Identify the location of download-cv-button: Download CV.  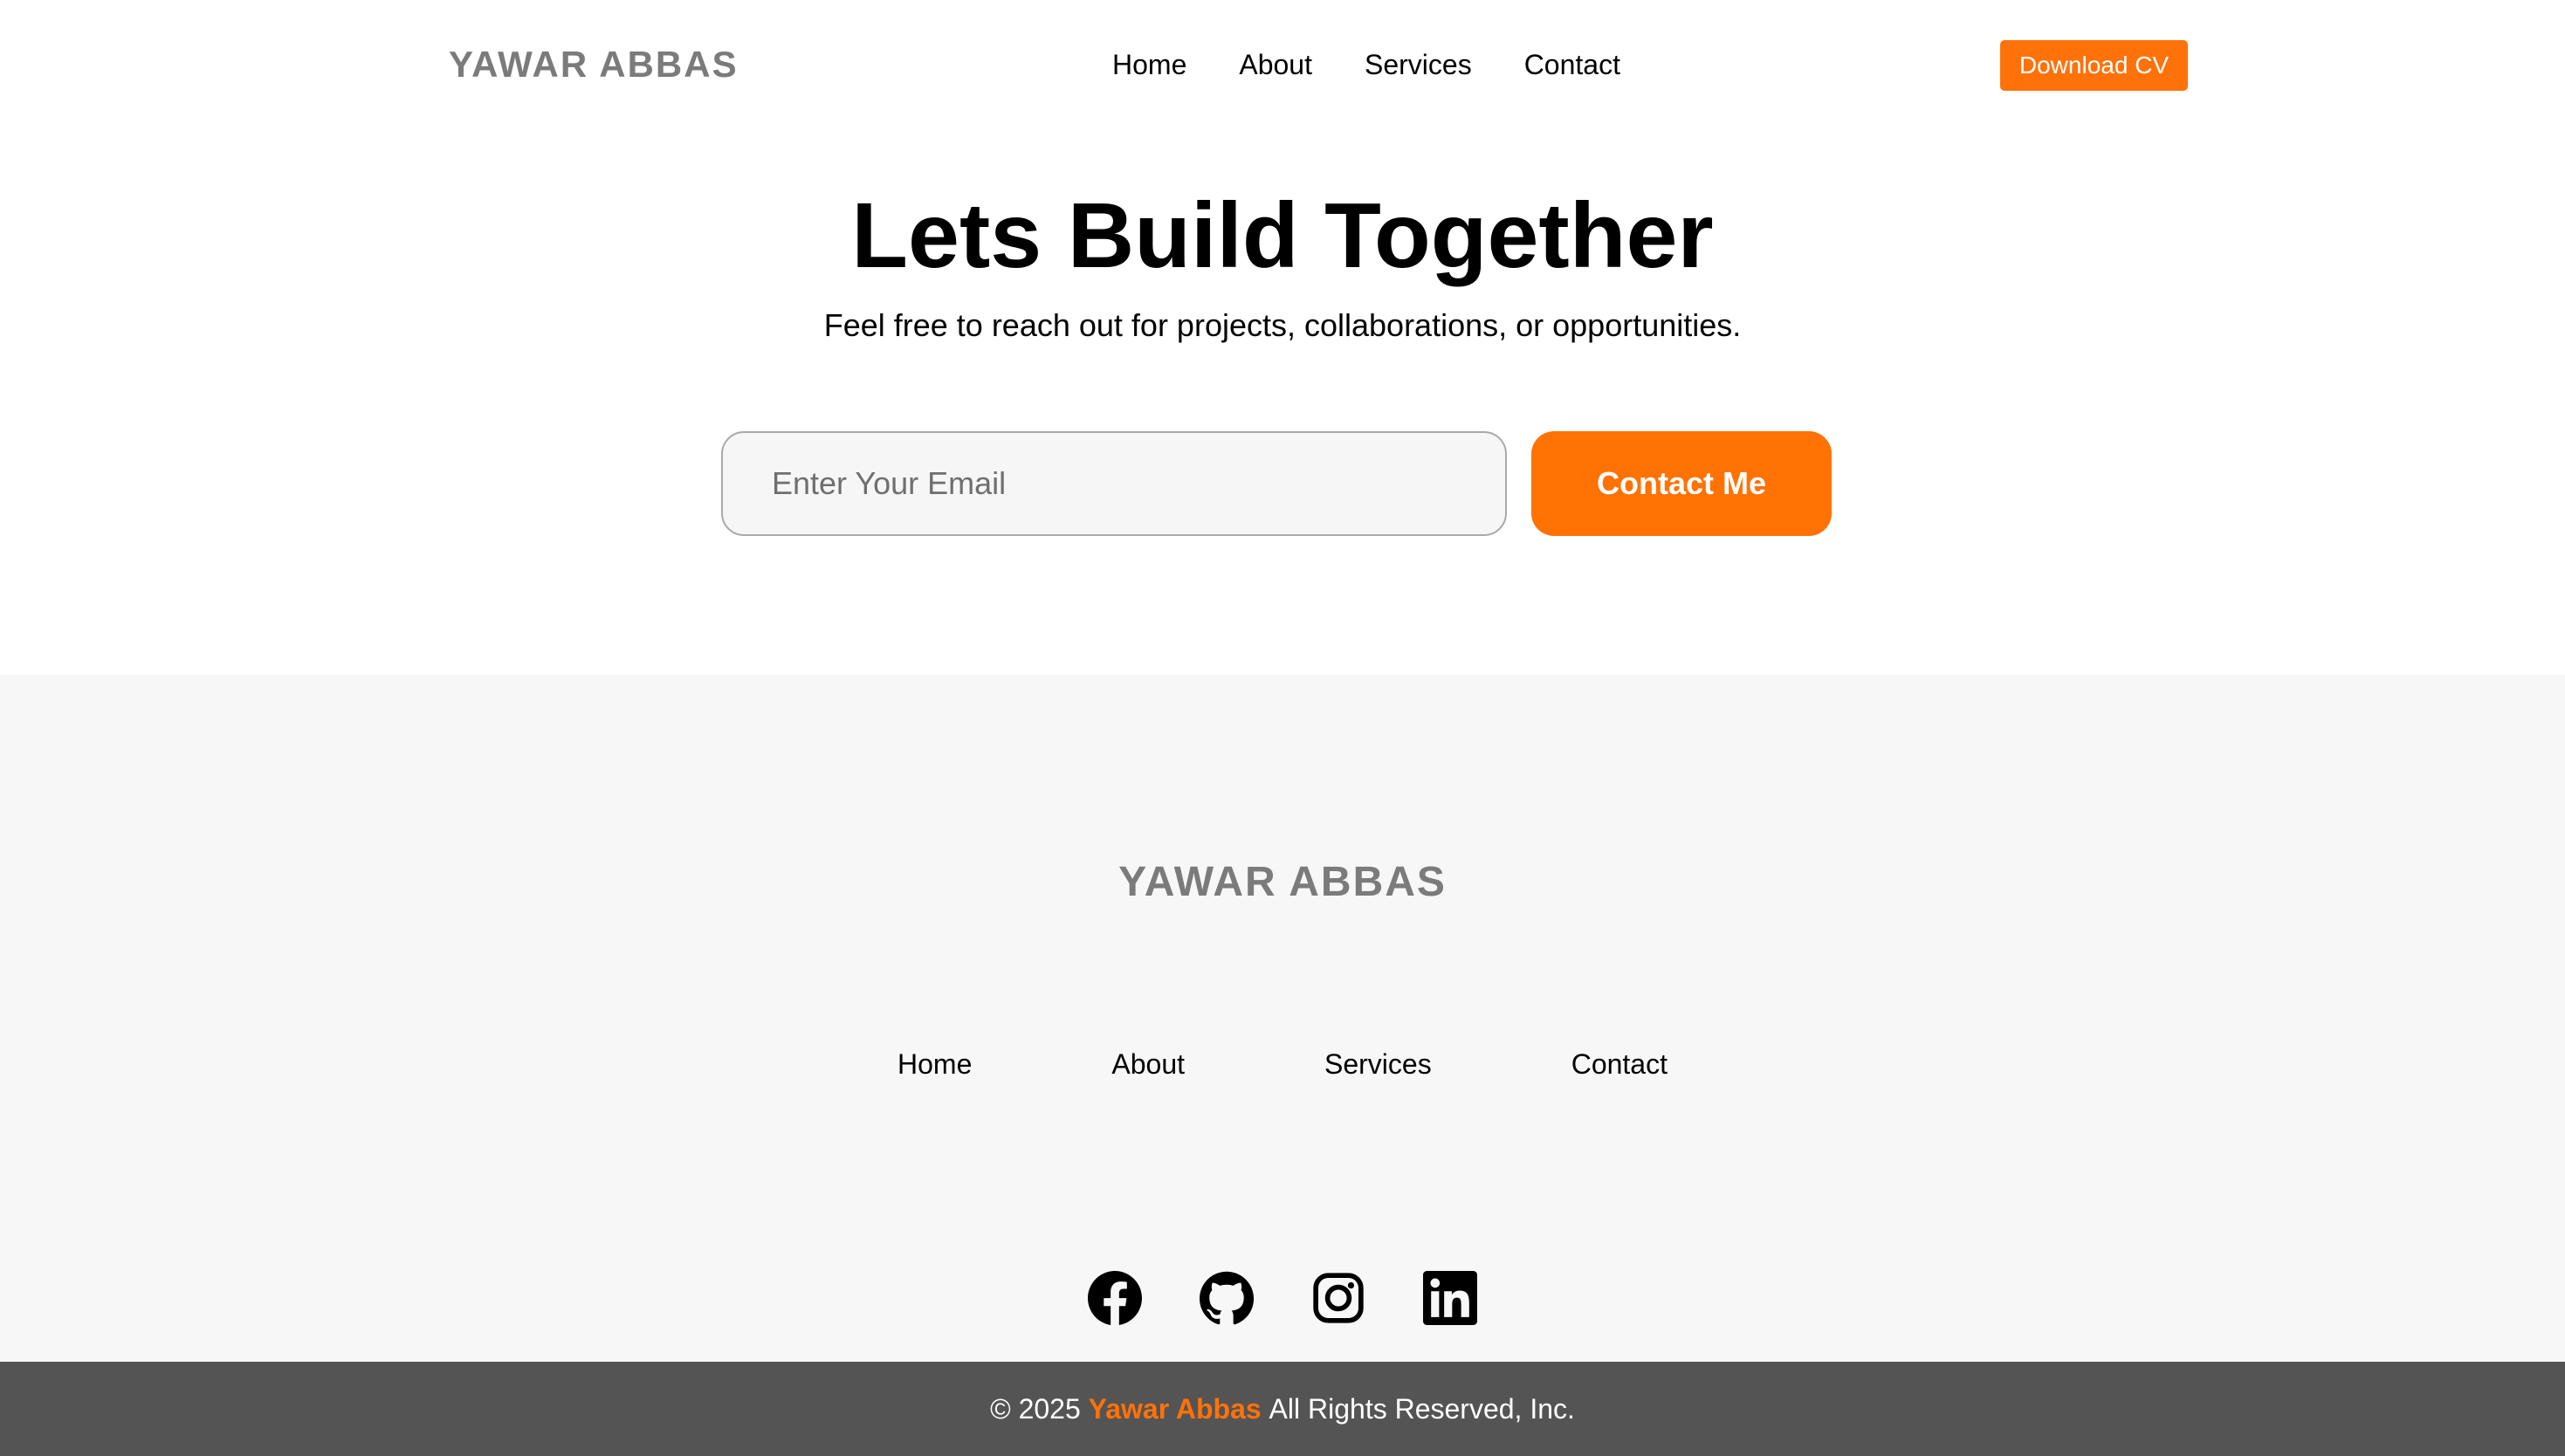
(2094, 65).